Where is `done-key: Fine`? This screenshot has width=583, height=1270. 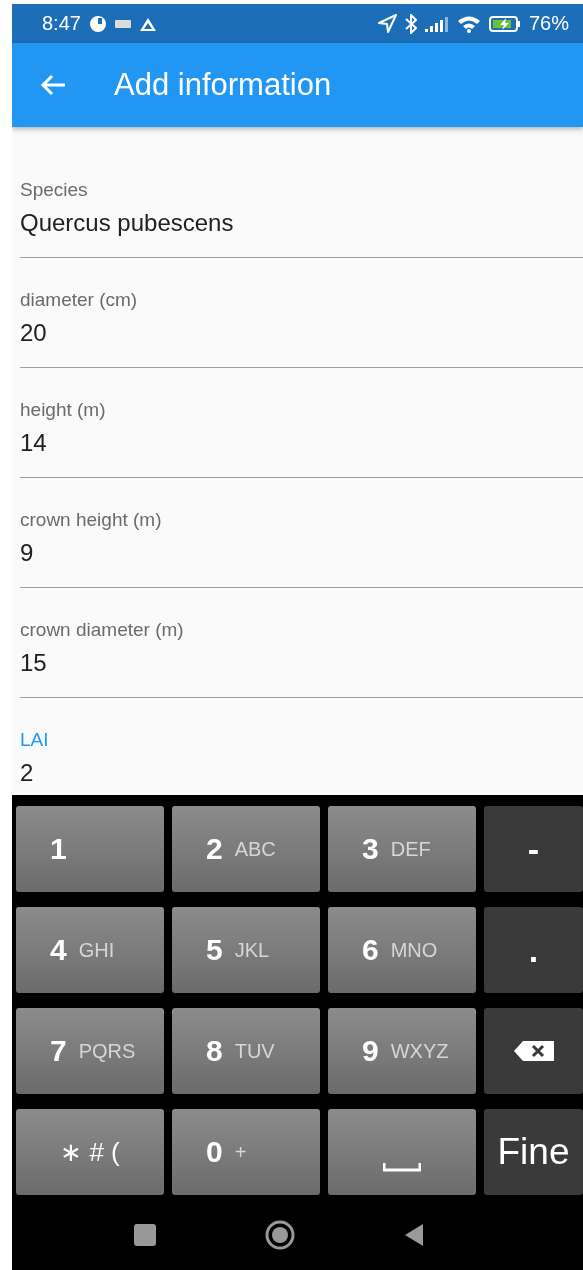 done-key: Fine is located at coordinates (533, 1152).